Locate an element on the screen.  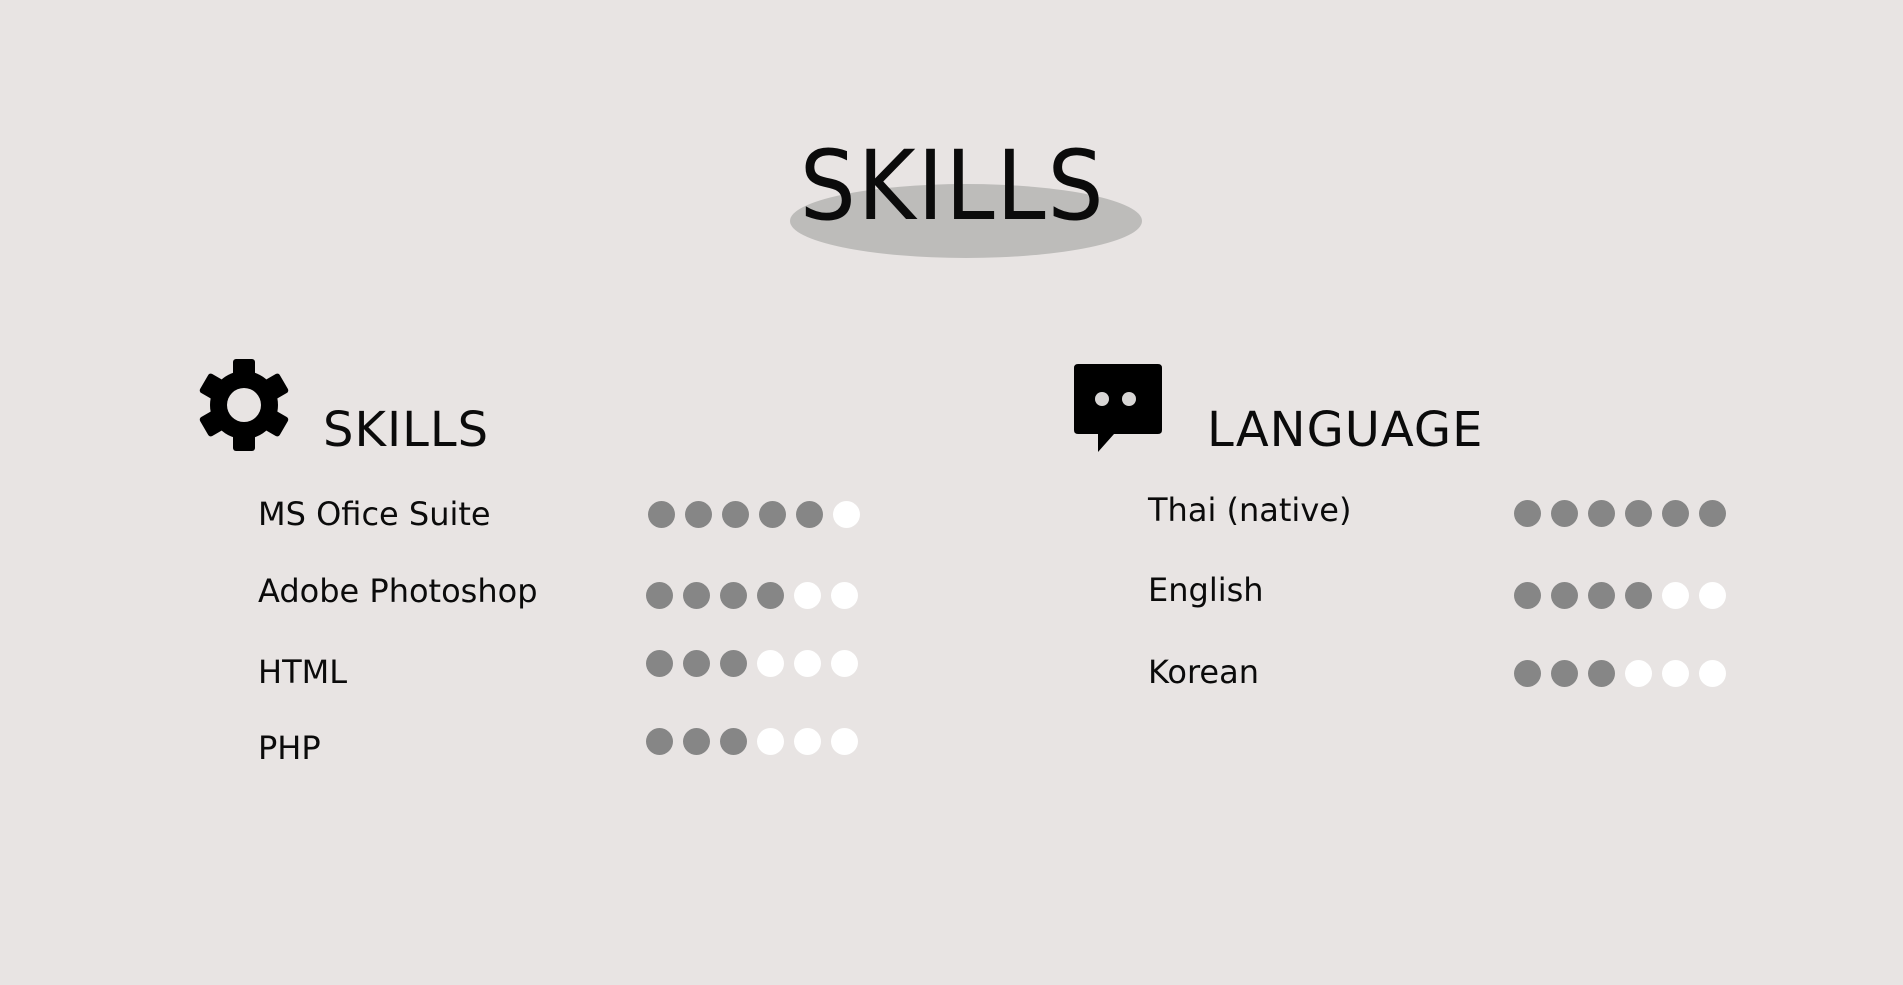
language-label: Korean is located at coordinates (1203, 672).